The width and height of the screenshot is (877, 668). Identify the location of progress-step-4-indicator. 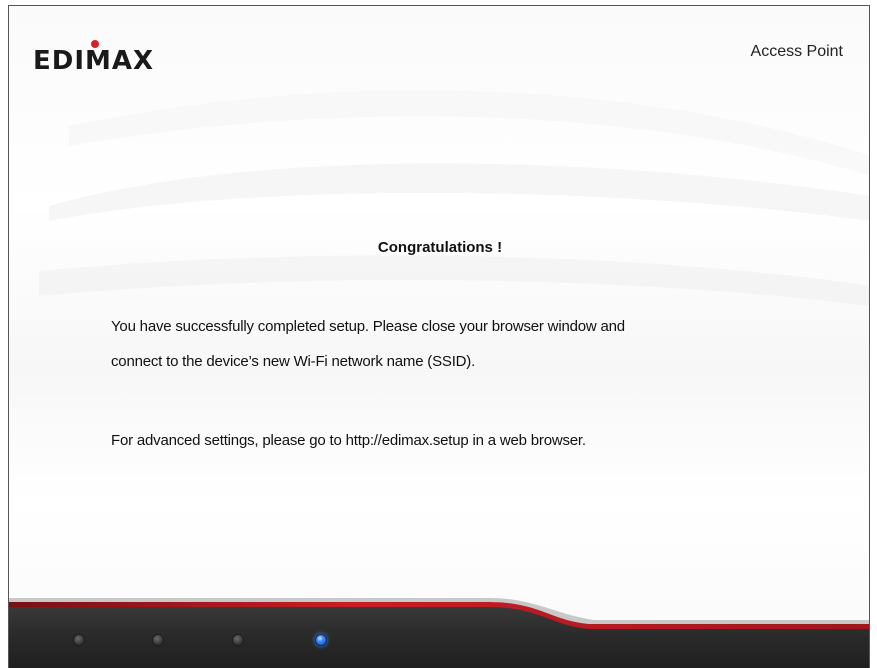
(321, 640).